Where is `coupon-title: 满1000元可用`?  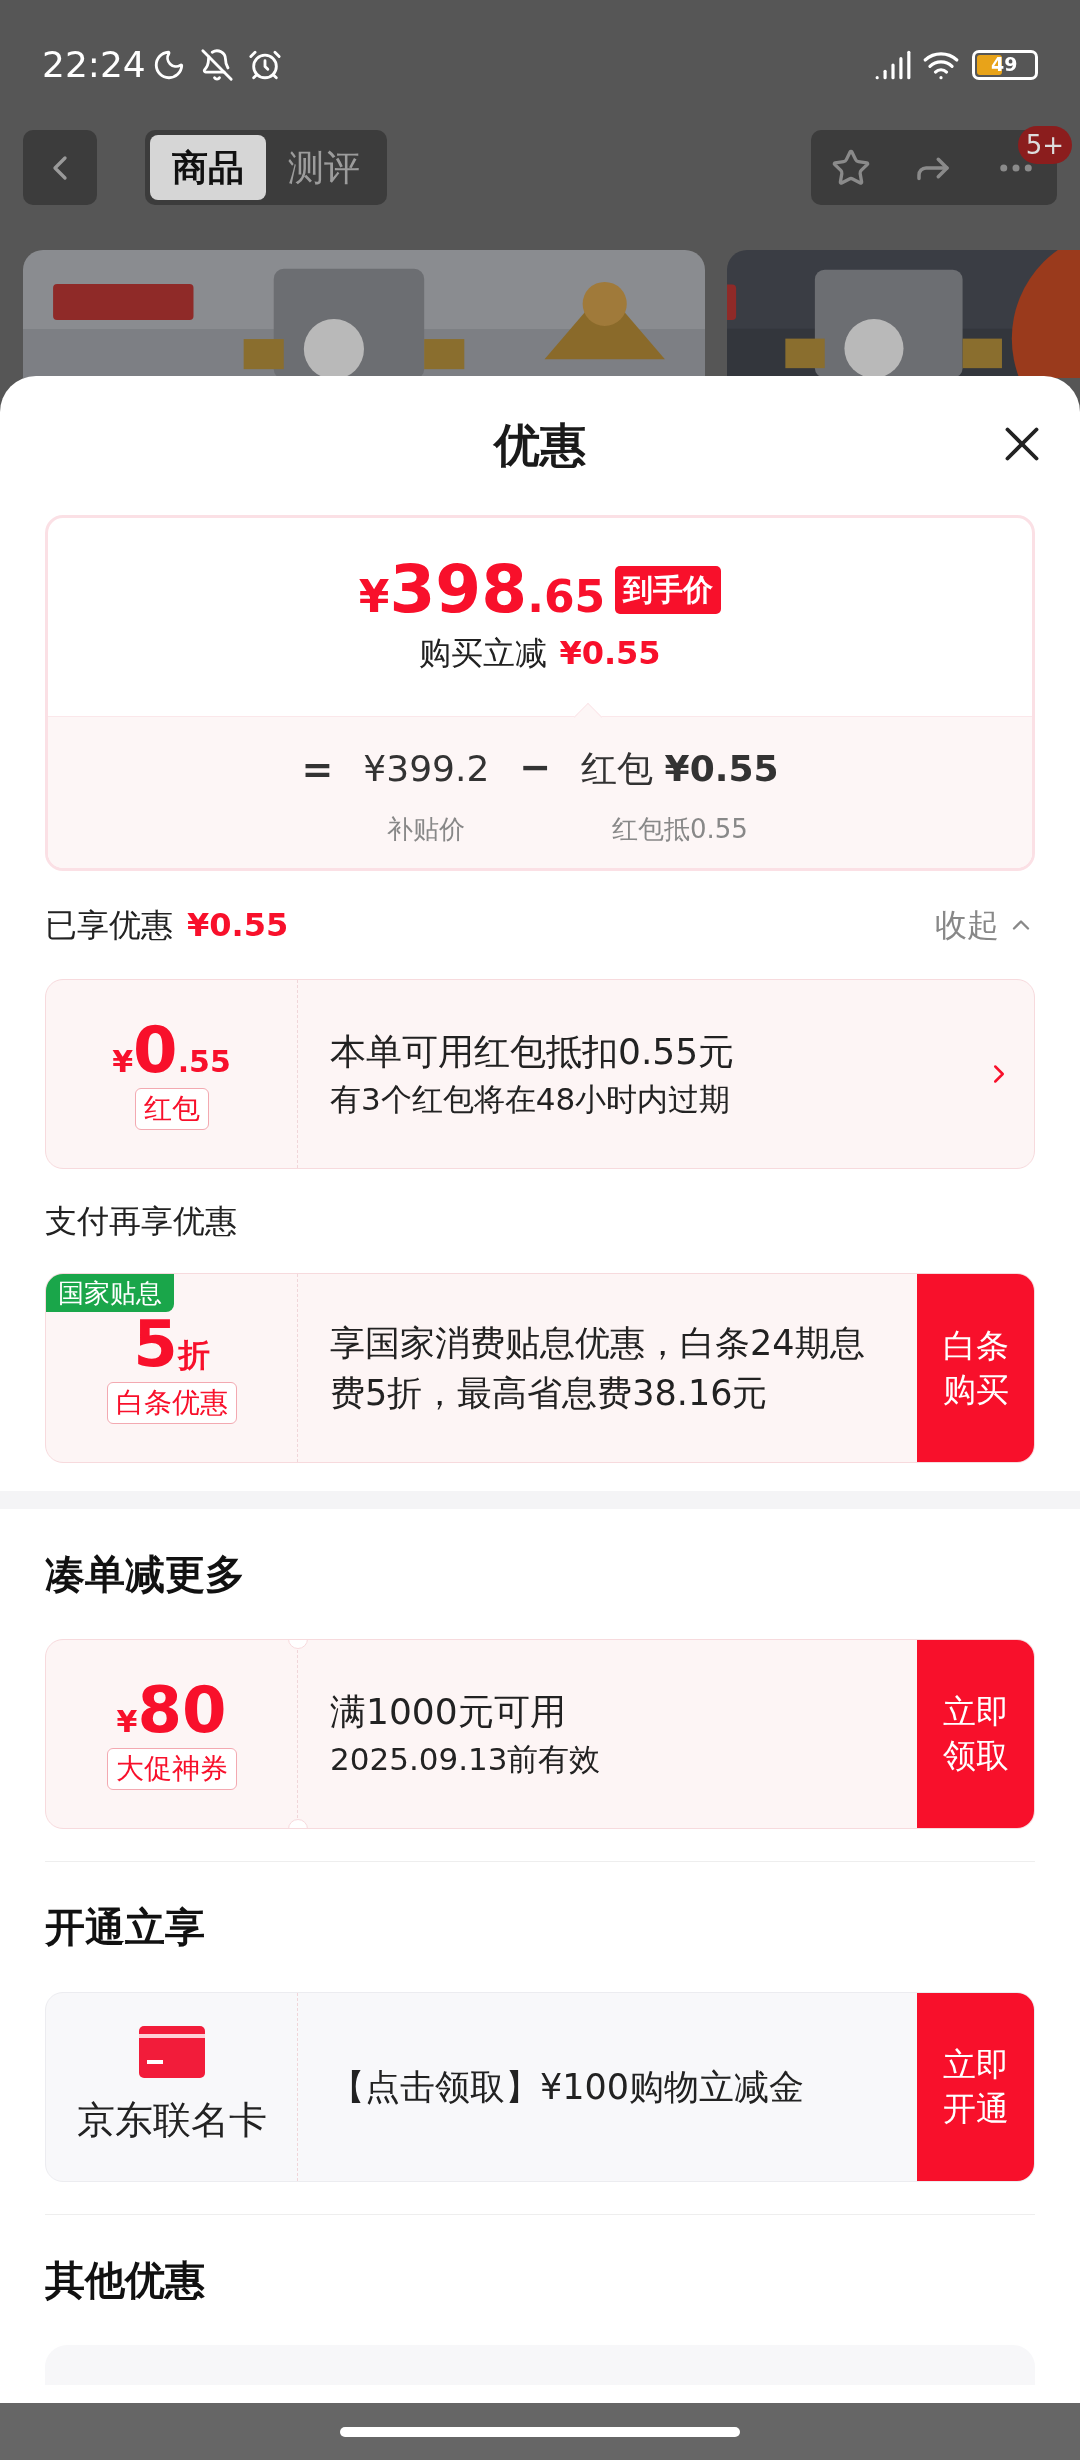 coupon-title: 满1000元可用 is located at coordinates (448, 1712).